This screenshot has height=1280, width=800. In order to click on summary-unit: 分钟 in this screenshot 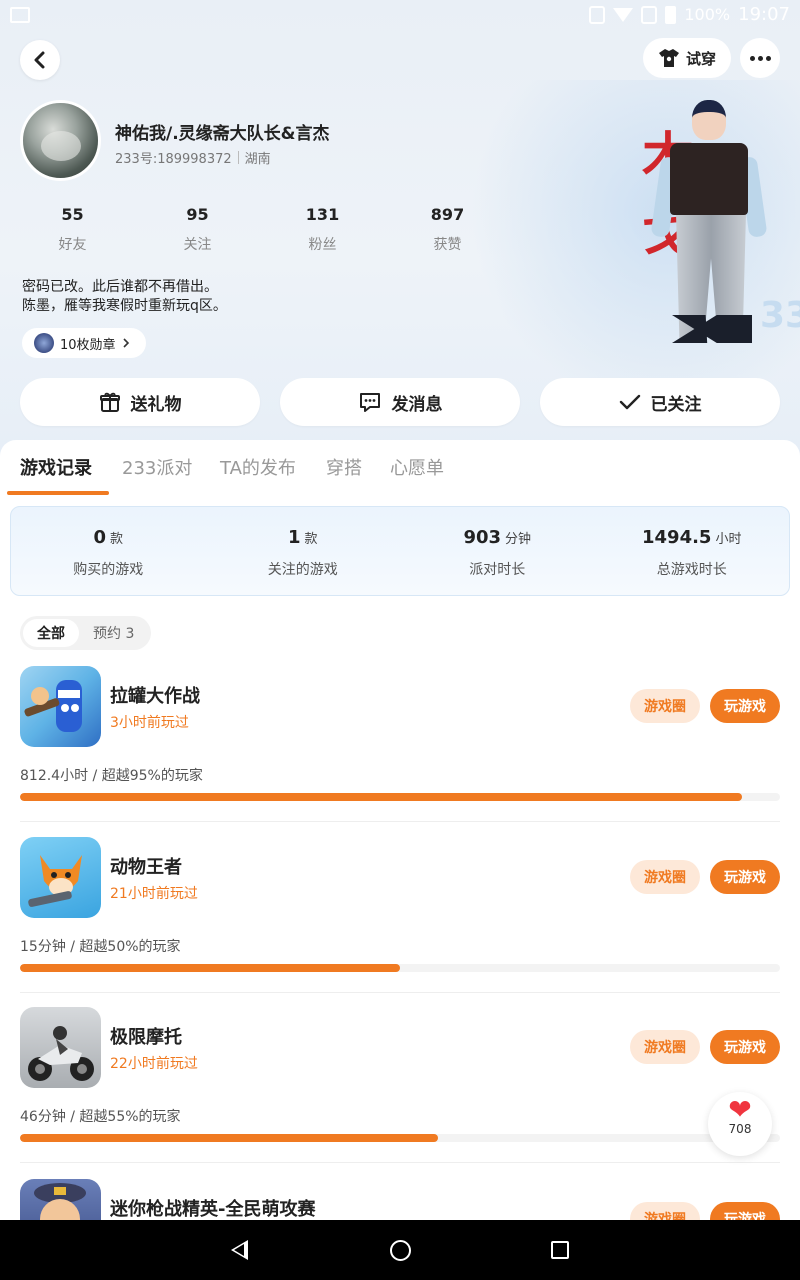, I will do `click(518, 539)`.